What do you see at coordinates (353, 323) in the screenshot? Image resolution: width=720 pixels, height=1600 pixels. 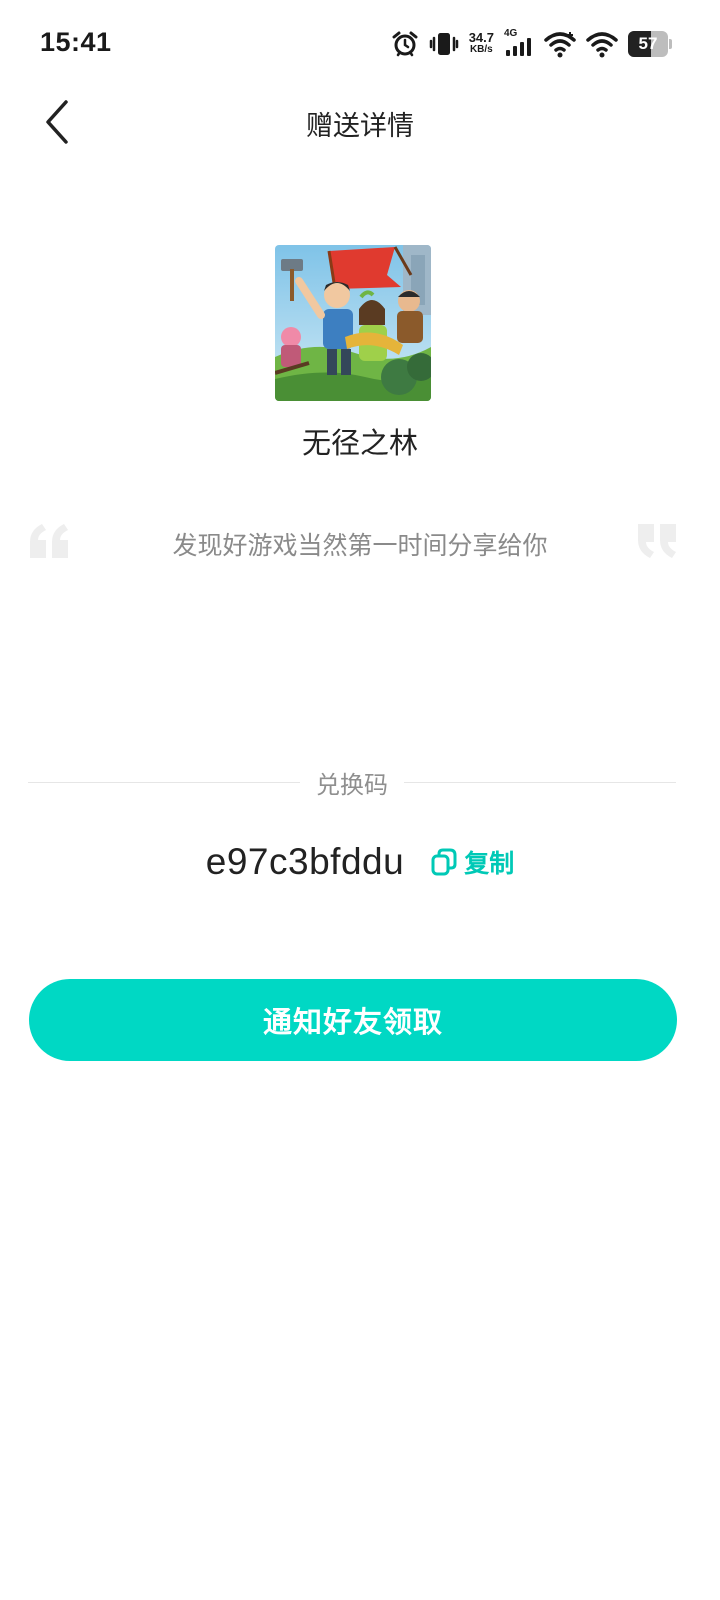 I see `game-cover-image` at bounding box center [353, 323].